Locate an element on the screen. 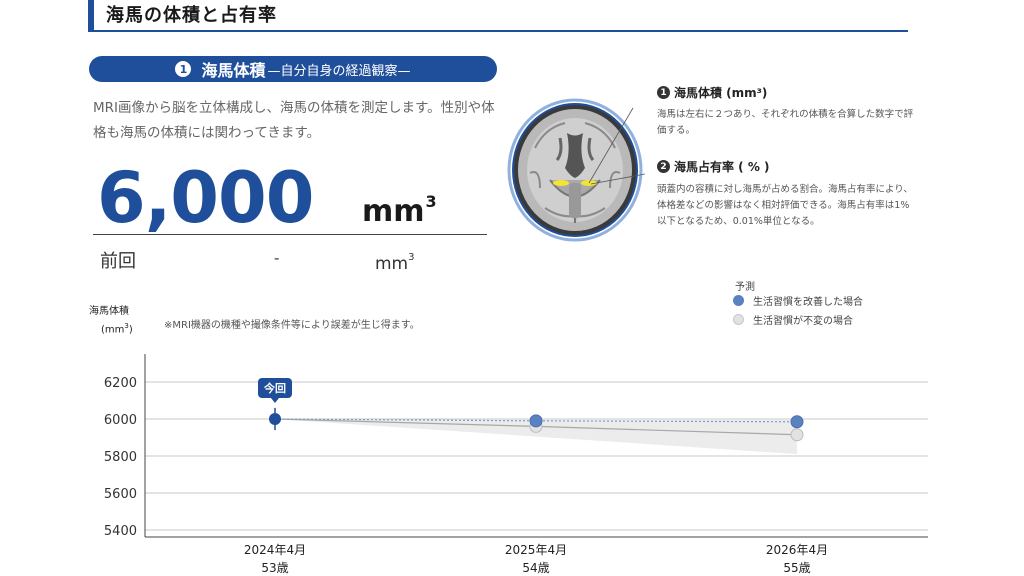  current-callout-pointer is located at coordinates (275, 400).